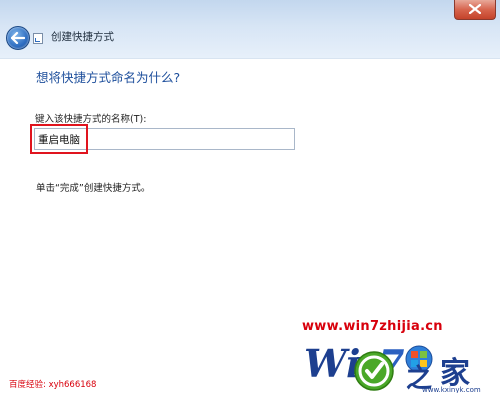 The width and height of the screenshot is (500, 396). I want to click on window-title: 创建快捷方式, so click(82, 37).